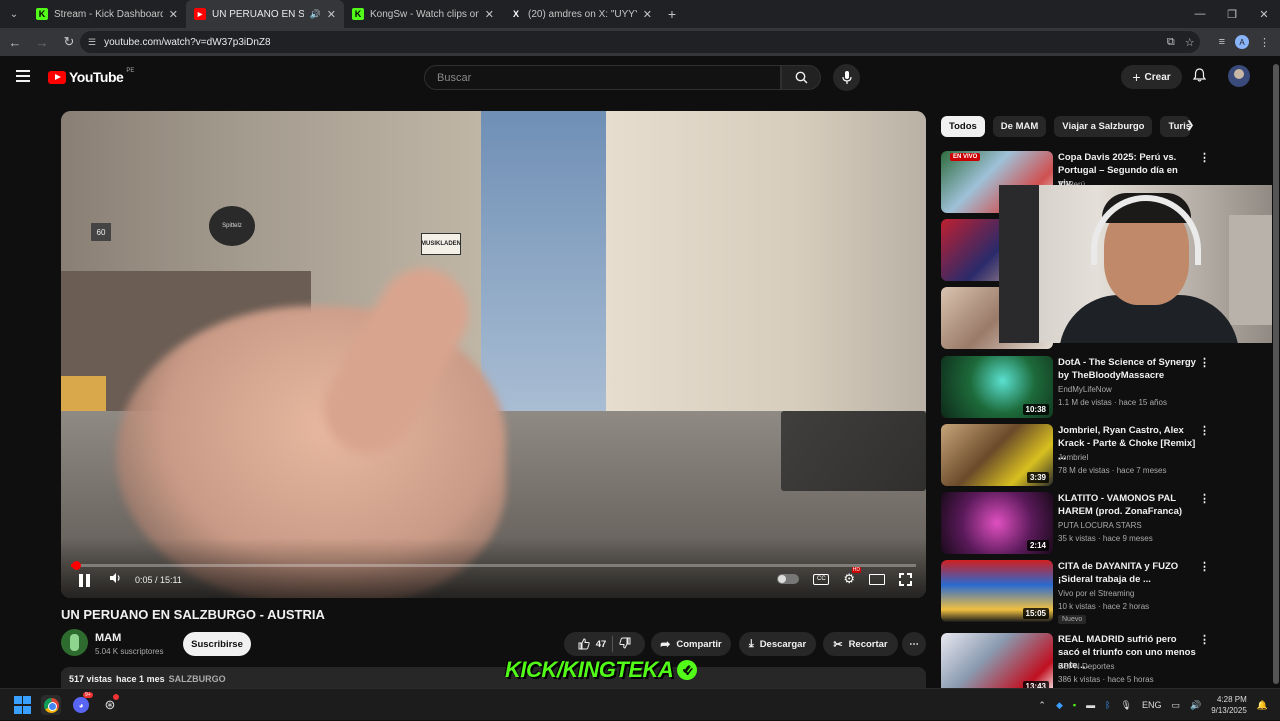 The height and width of the screenshot is (721, 1280). I want to click on clip-button: ✂ Recortar, so click(860, 644).